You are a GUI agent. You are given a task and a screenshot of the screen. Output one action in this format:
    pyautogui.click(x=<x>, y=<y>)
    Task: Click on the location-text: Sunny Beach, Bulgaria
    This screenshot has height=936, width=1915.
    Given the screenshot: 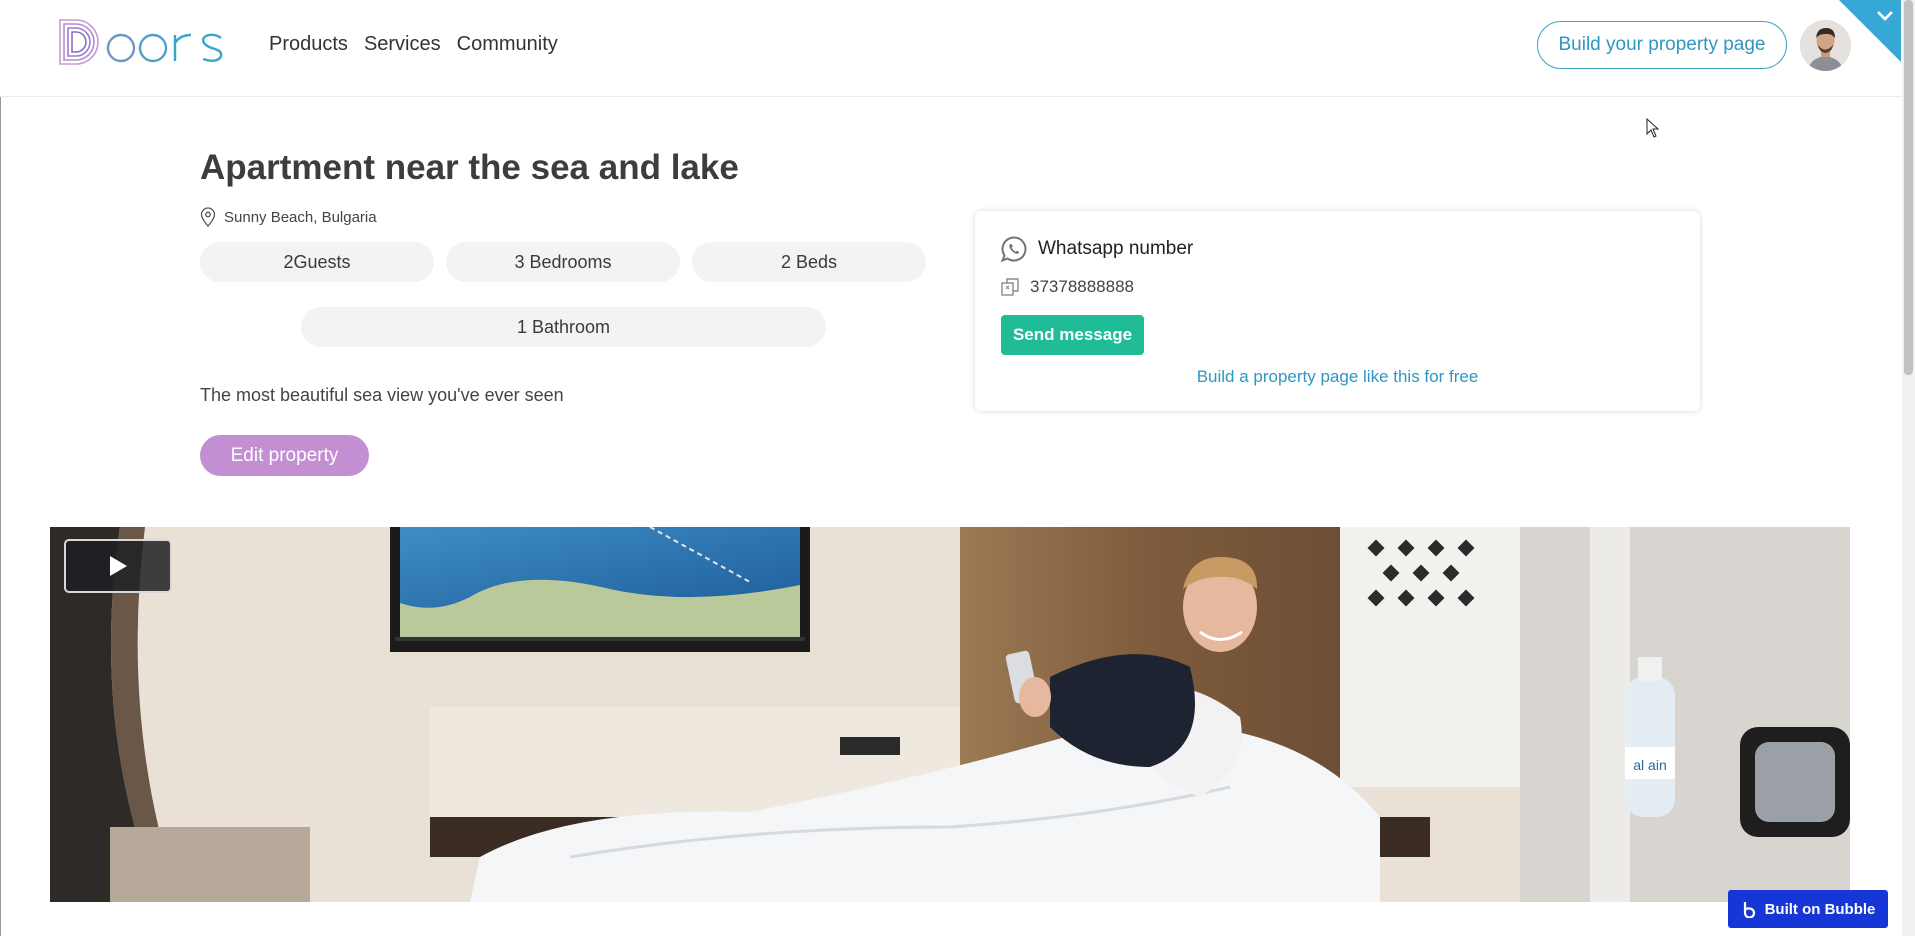 What is the action you would take?
    pyautogui.click(x=300, y=217)
    